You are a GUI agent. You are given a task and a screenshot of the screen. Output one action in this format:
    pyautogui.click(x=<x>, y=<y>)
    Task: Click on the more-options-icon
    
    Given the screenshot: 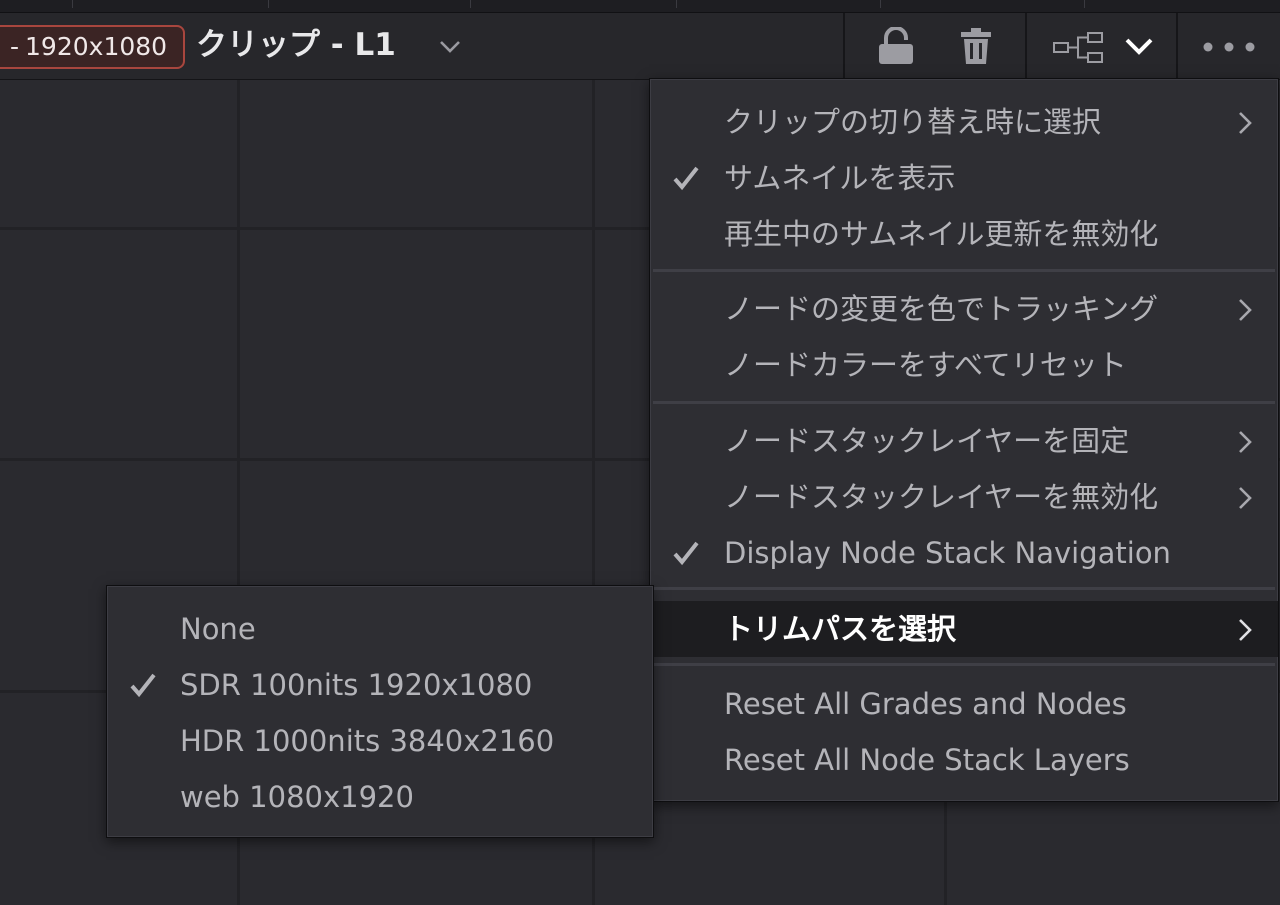 What is the action you would take?
    pyautogui.click(x=1229, y=47)
    